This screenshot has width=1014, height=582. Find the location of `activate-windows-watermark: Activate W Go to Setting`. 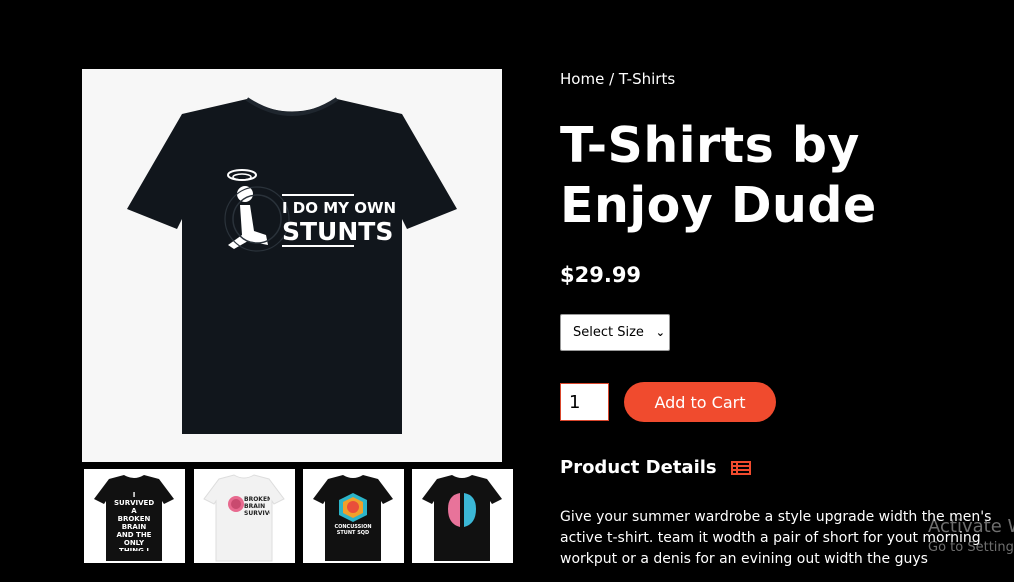

activate-windows-watermark: Activate W Go to Setting is located at coordinates (971, 536).